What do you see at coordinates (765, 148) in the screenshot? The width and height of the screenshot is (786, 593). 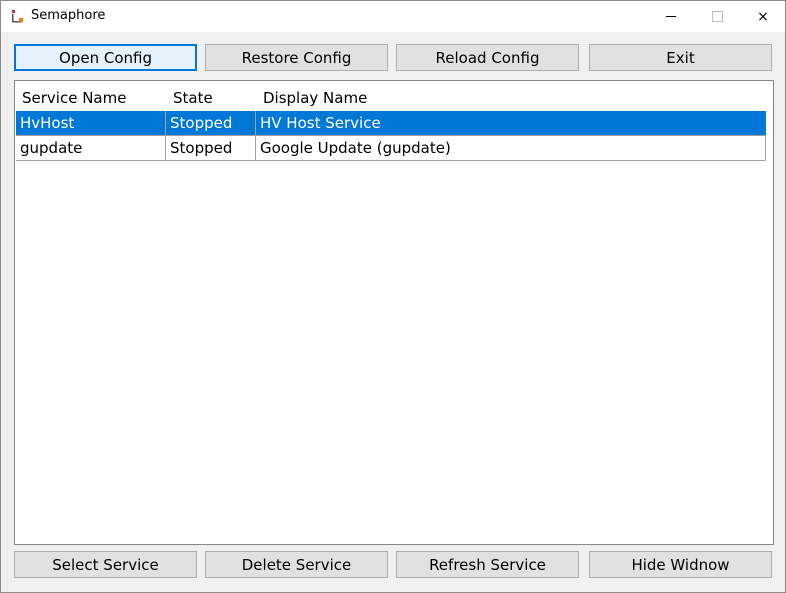 I see `row-divider` at bounding box center [765, 148].